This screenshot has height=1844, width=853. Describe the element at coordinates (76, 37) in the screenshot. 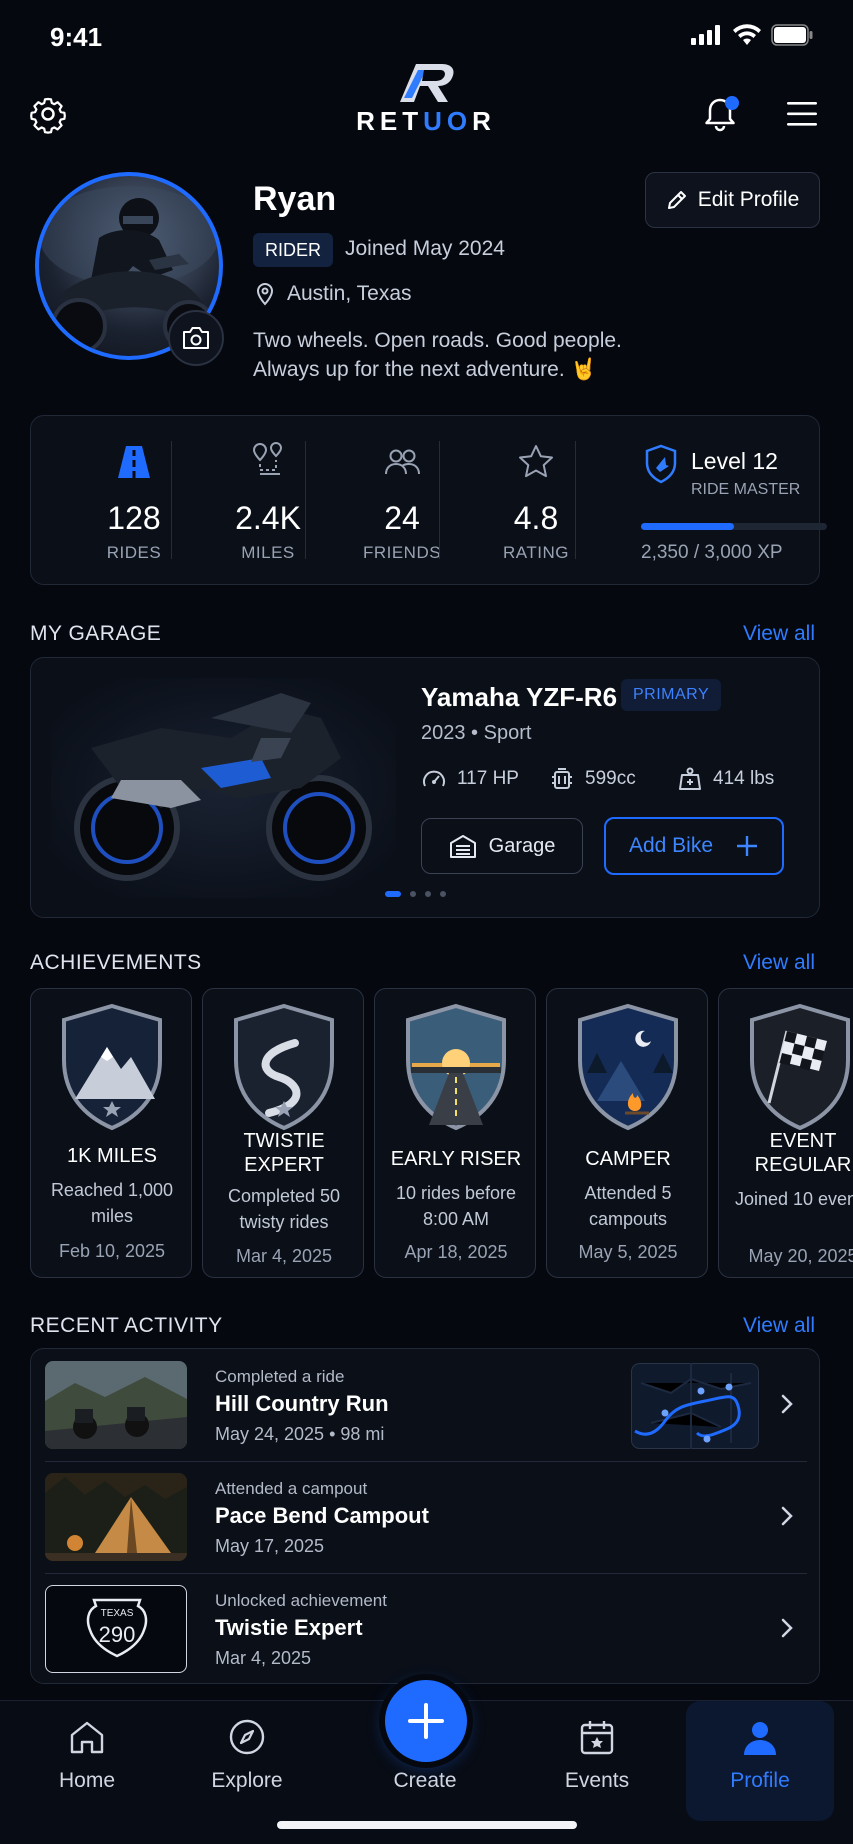

I see `status-time: 9:41` at that location.